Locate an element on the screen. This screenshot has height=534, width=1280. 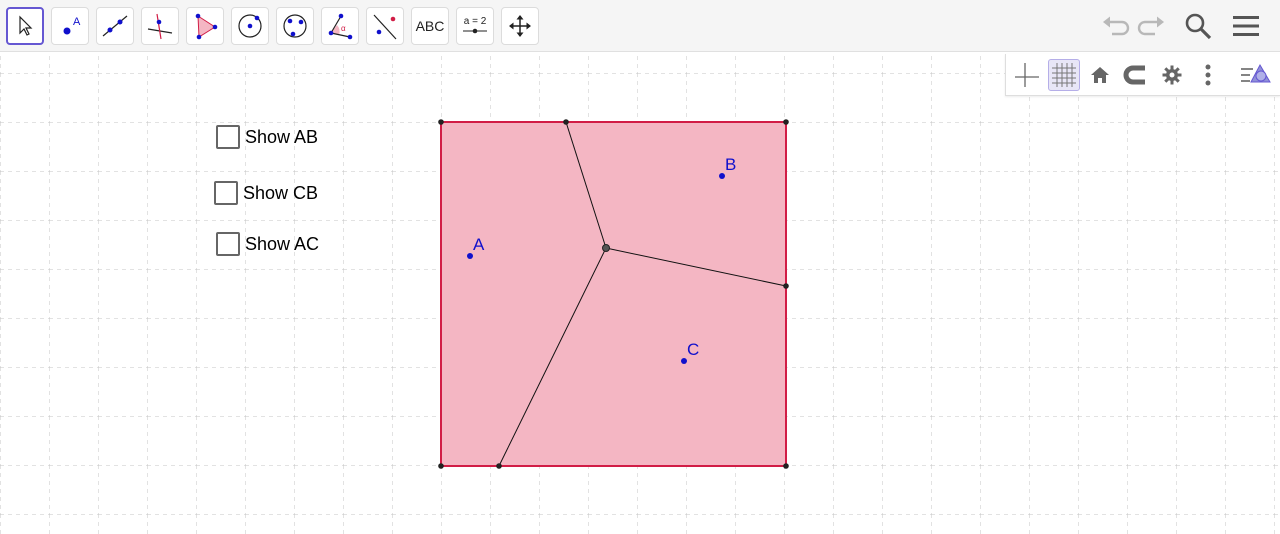
perpendicular-line-tool-button is located at coordinates (160, 26).